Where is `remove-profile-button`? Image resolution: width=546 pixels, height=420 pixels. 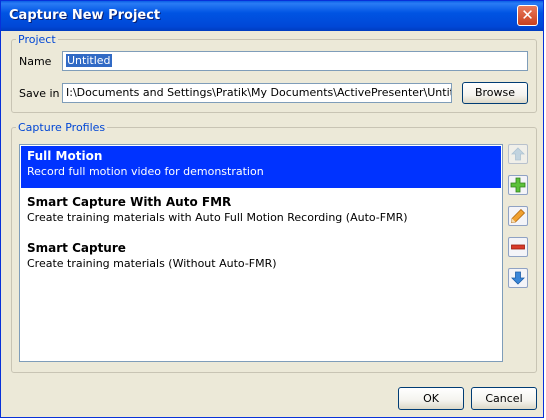 remove-profile-button is located at coordinates (518, 247).